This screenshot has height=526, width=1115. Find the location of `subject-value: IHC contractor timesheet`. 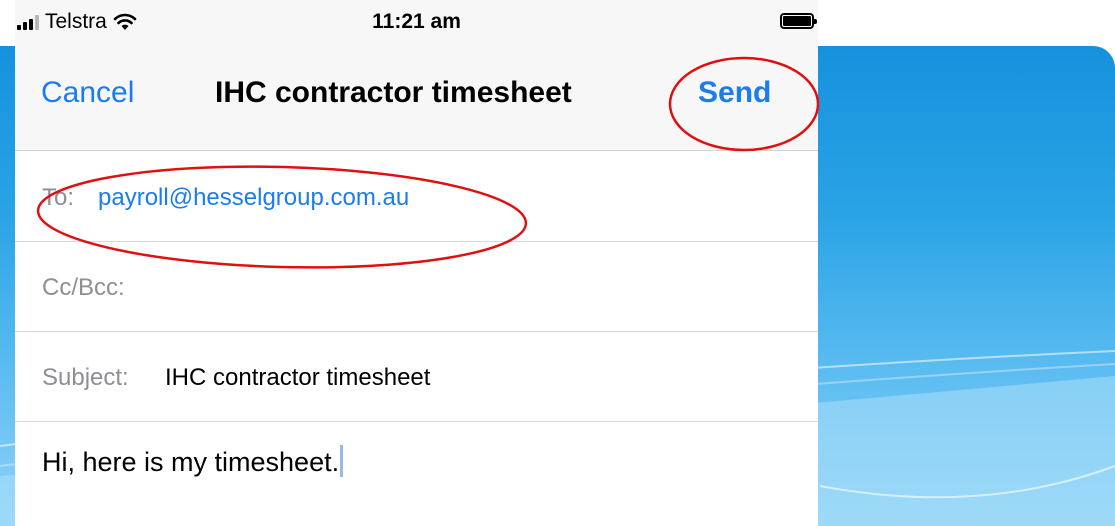

subject-value: IHC contractor timesheet is located at coordinates (297, 378).